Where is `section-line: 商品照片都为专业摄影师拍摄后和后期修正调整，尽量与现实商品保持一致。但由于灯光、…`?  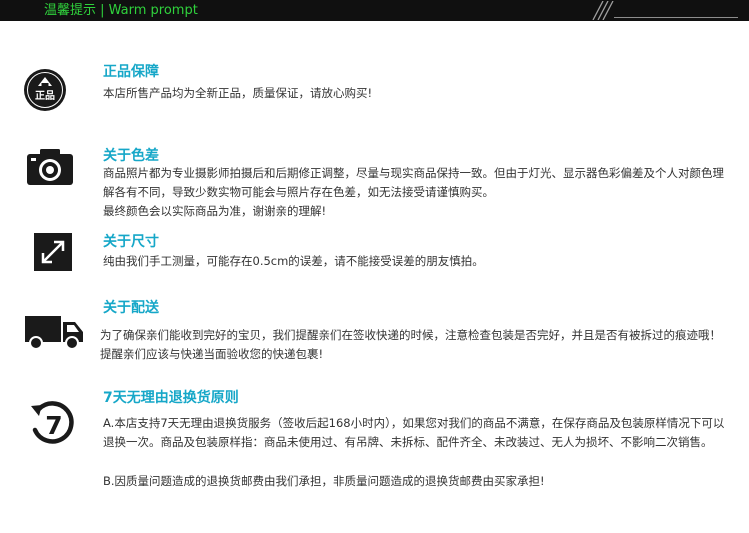
section-line: 商品照片都为专业摄影师拍摄后和后期修正调整，尽量与现实商品保持一致。但由于灯光、… is located at coordinates (413, 182).